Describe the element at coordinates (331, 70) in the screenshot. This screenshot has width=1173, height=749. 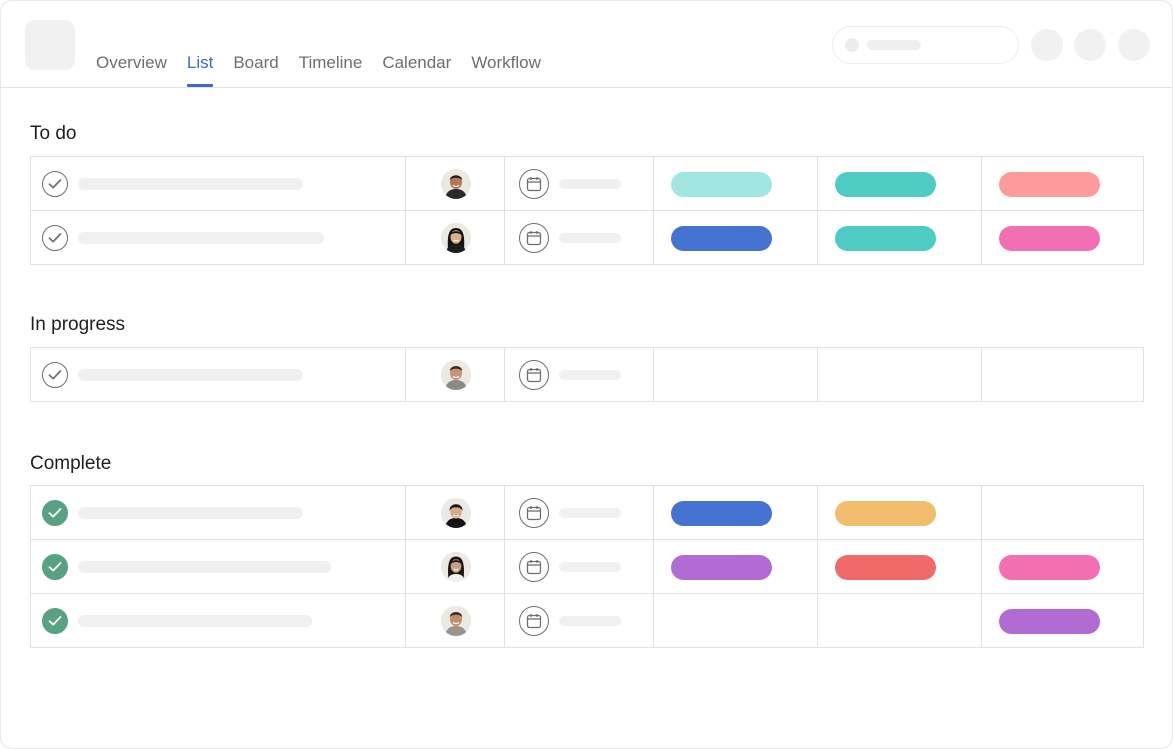
I see `tab-timeline: Timeline` at that location.